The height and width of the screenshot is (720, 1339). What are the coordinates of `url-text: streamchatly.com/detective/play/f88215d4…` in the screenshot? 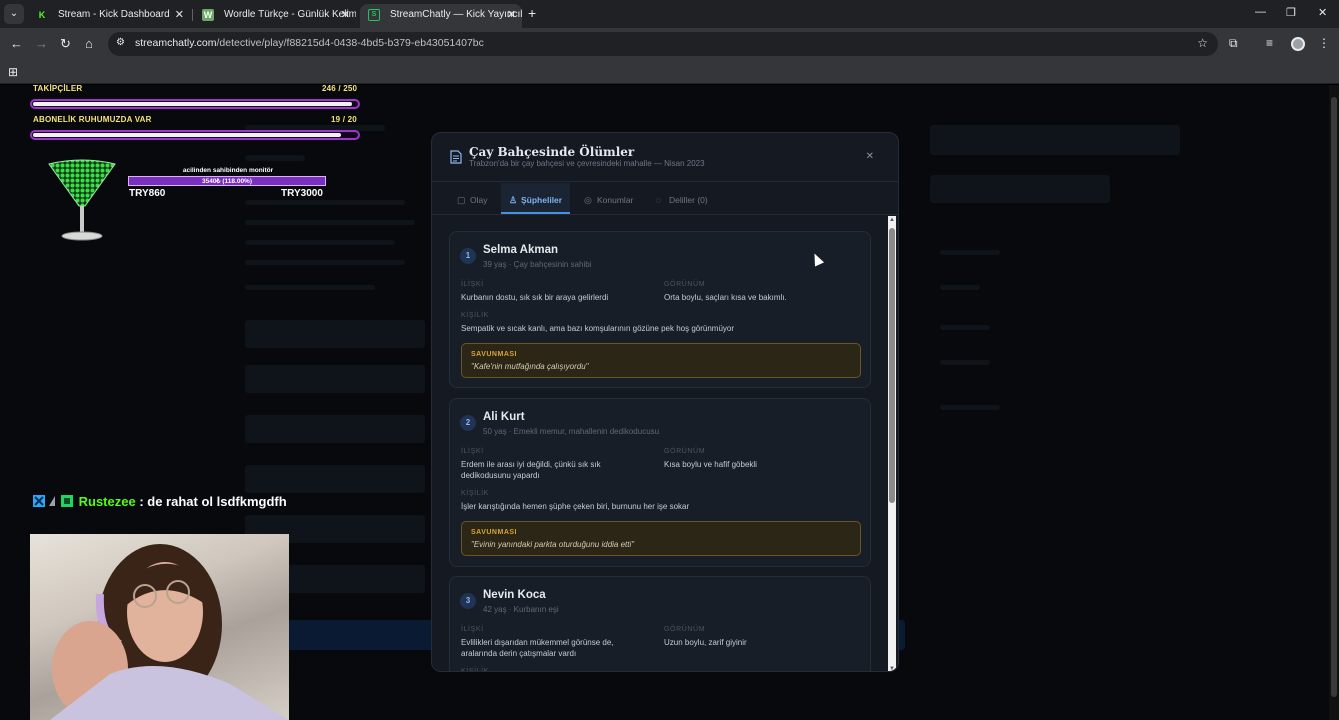 It's located at (309, 43).